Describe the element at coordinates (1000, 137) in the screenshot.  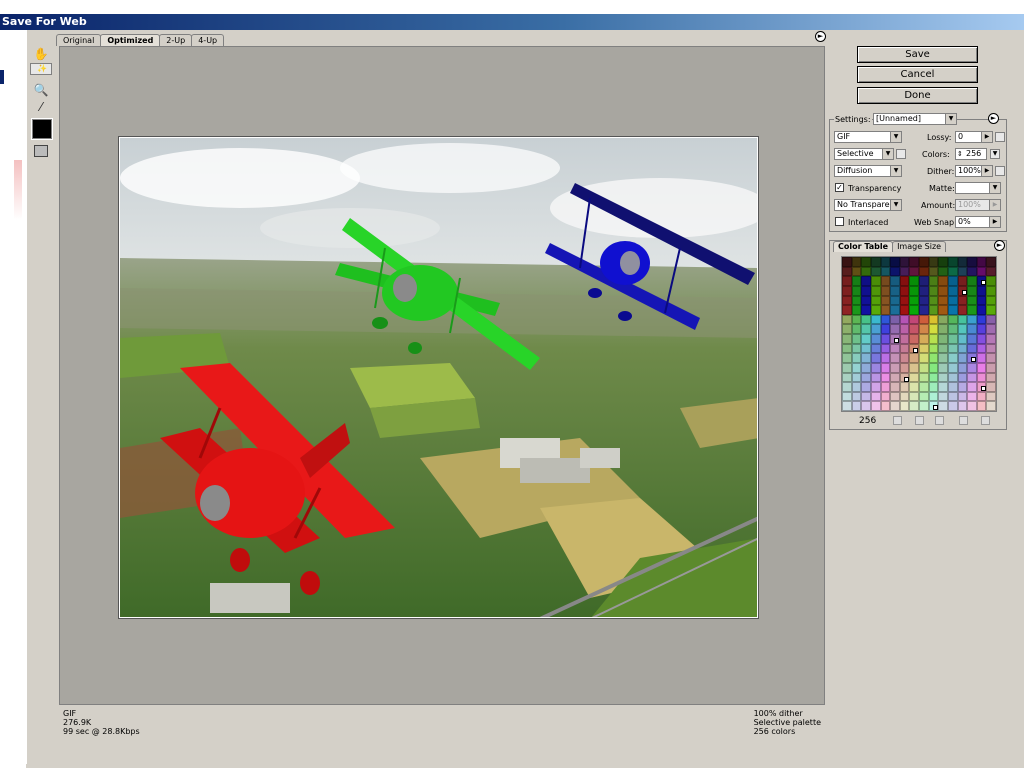
I see `lossy-mask-icon` at that location.